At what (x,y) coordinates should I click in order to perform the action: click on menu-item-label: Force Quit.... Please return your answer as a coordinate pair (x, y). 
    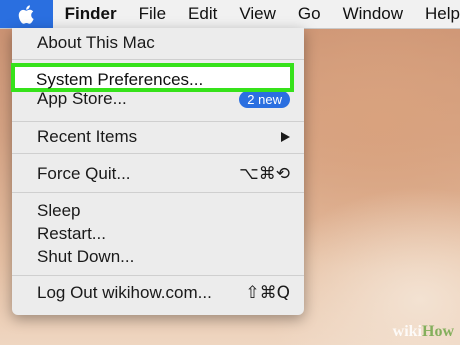
    Looking at the image, I should click on (84, 173).